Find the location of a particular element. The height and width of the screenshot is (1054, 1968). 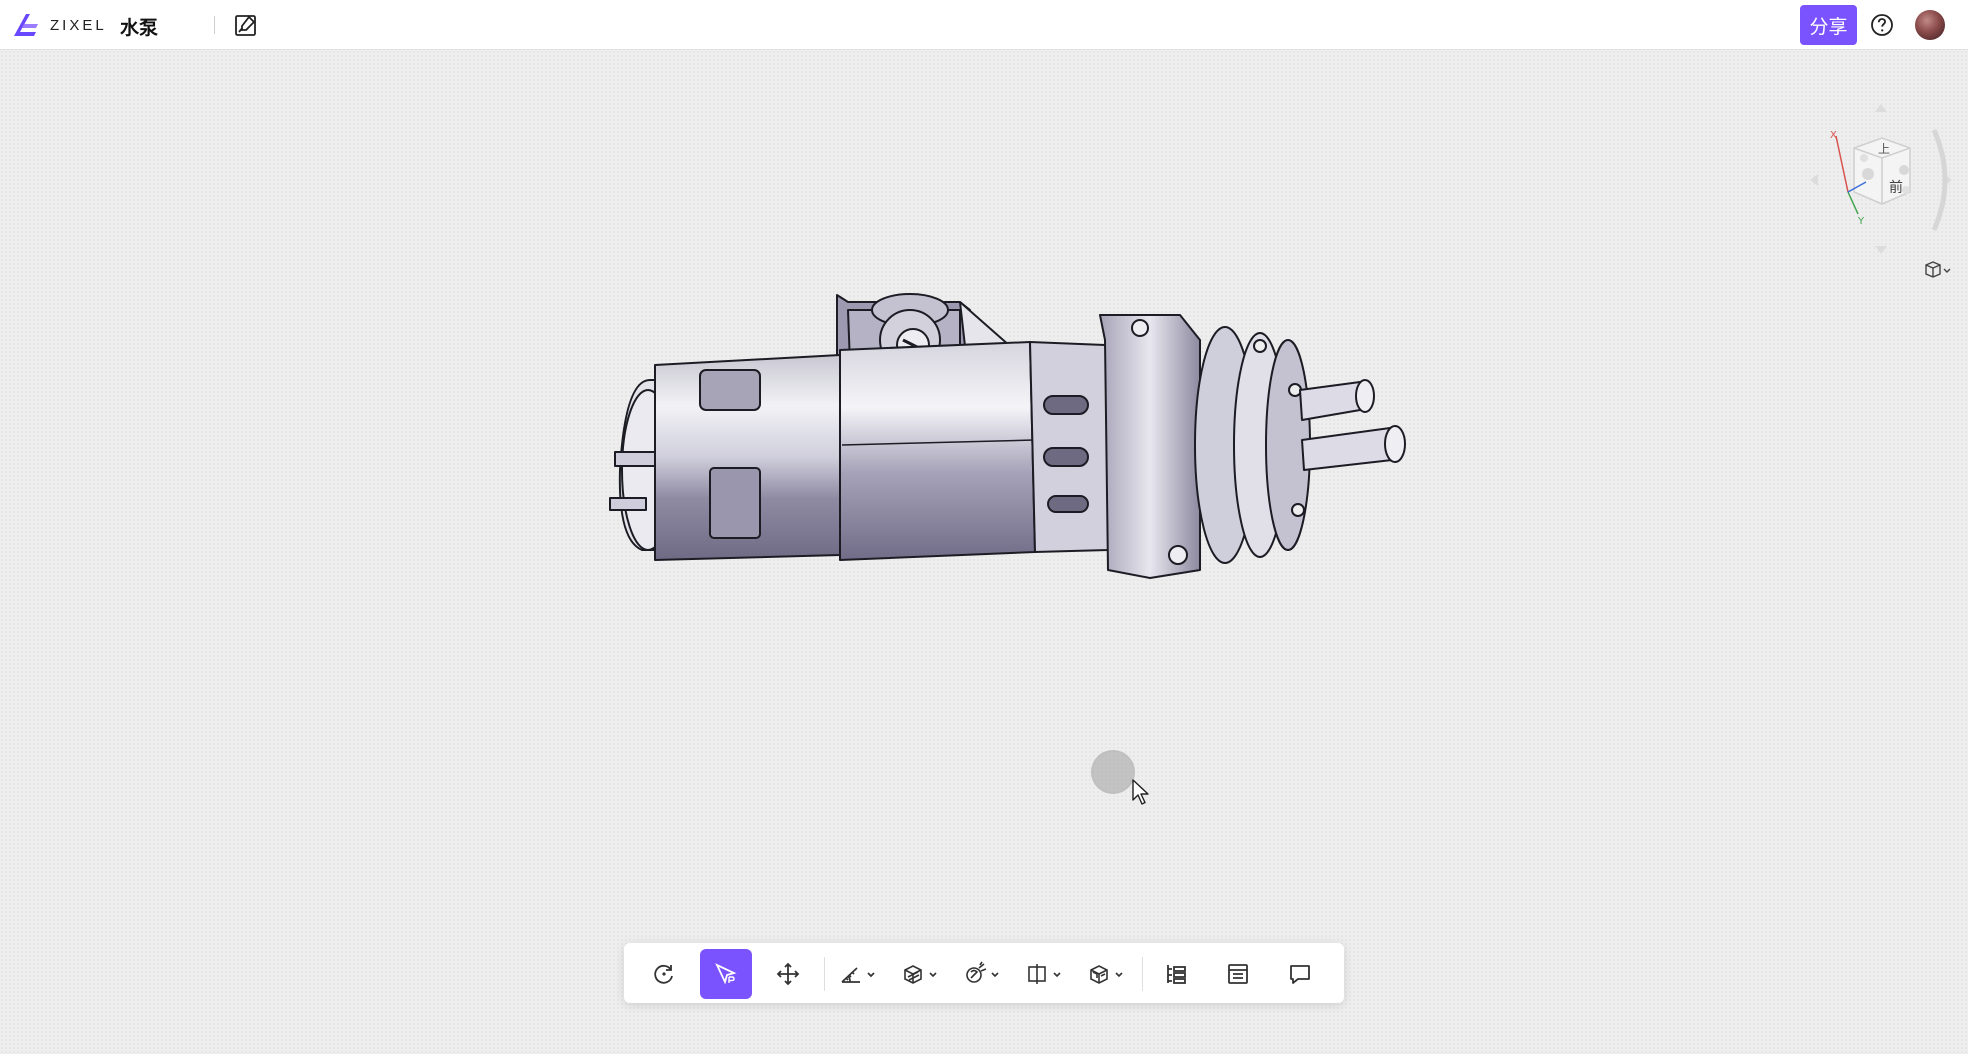

axis-x-label: X is located at coordinates (1833, 135).